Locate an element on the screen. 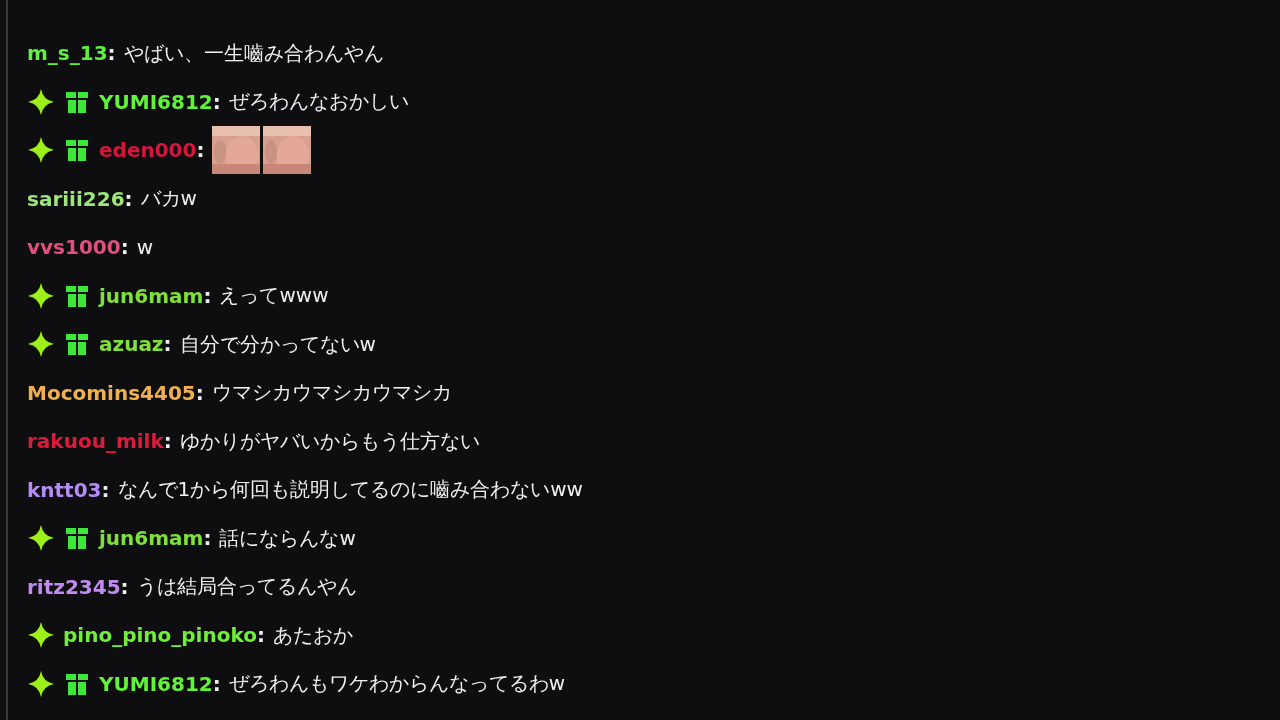  chat-message: なんで1から何回も説明してるのに嚙み合わないww is located at coordinates (350, 490).